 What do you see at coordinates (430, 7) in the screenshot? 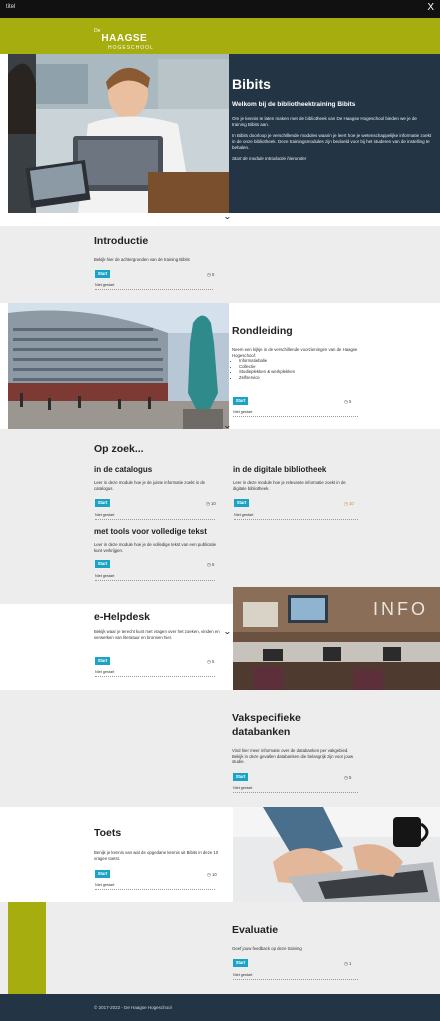
I see `close-icon: X` at bounding box center [430, 7].